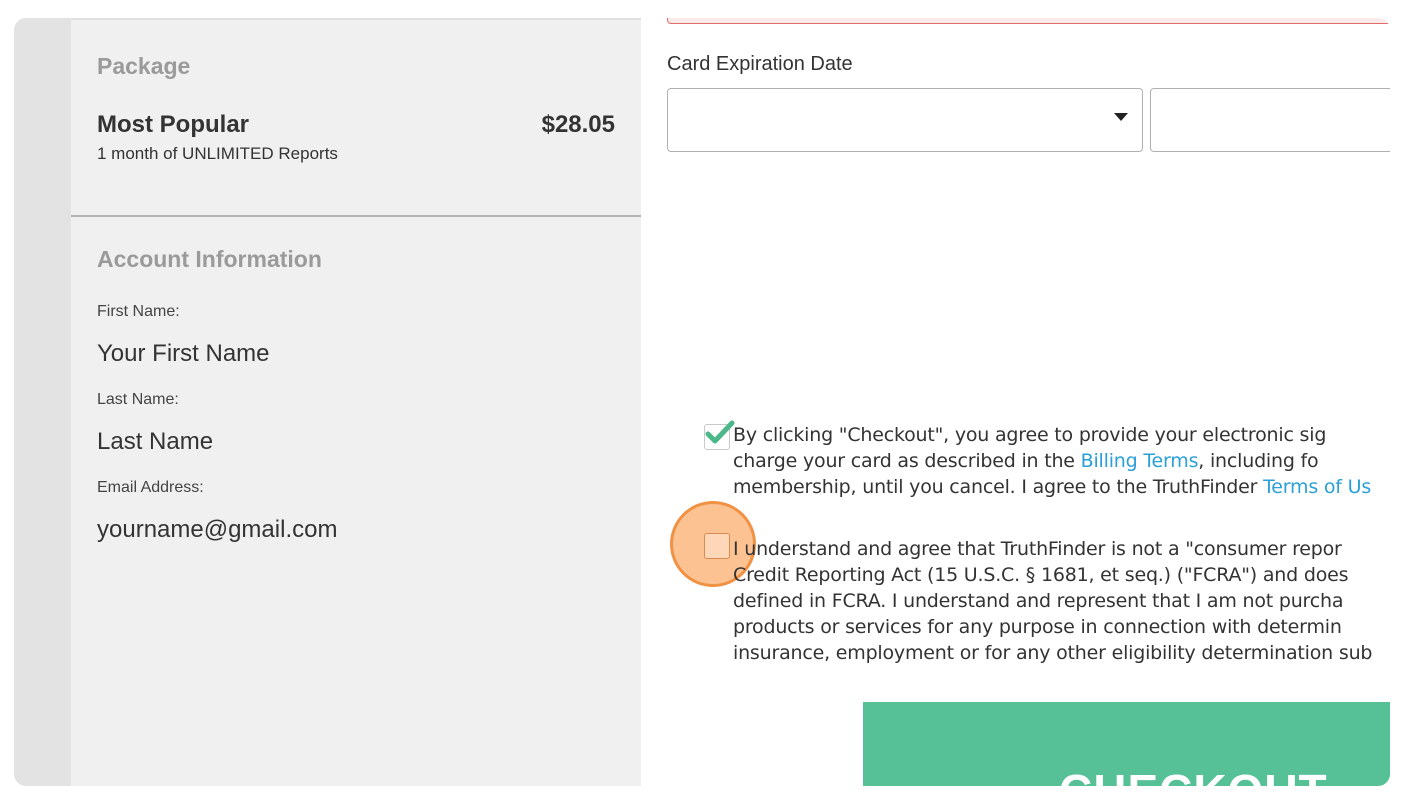 The image size is (1414, 806). What do you see at coordinates (1258, 461) in the screenshot?
I see `agree-terms-line-2-end: , including fo` at bounding box center [1258, 461].